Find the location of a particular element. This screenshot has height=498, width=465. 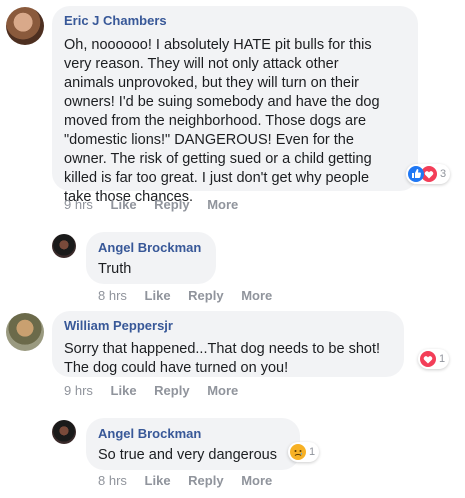

comment-text: So true and very dangerous is located at coordinates (187, 455).